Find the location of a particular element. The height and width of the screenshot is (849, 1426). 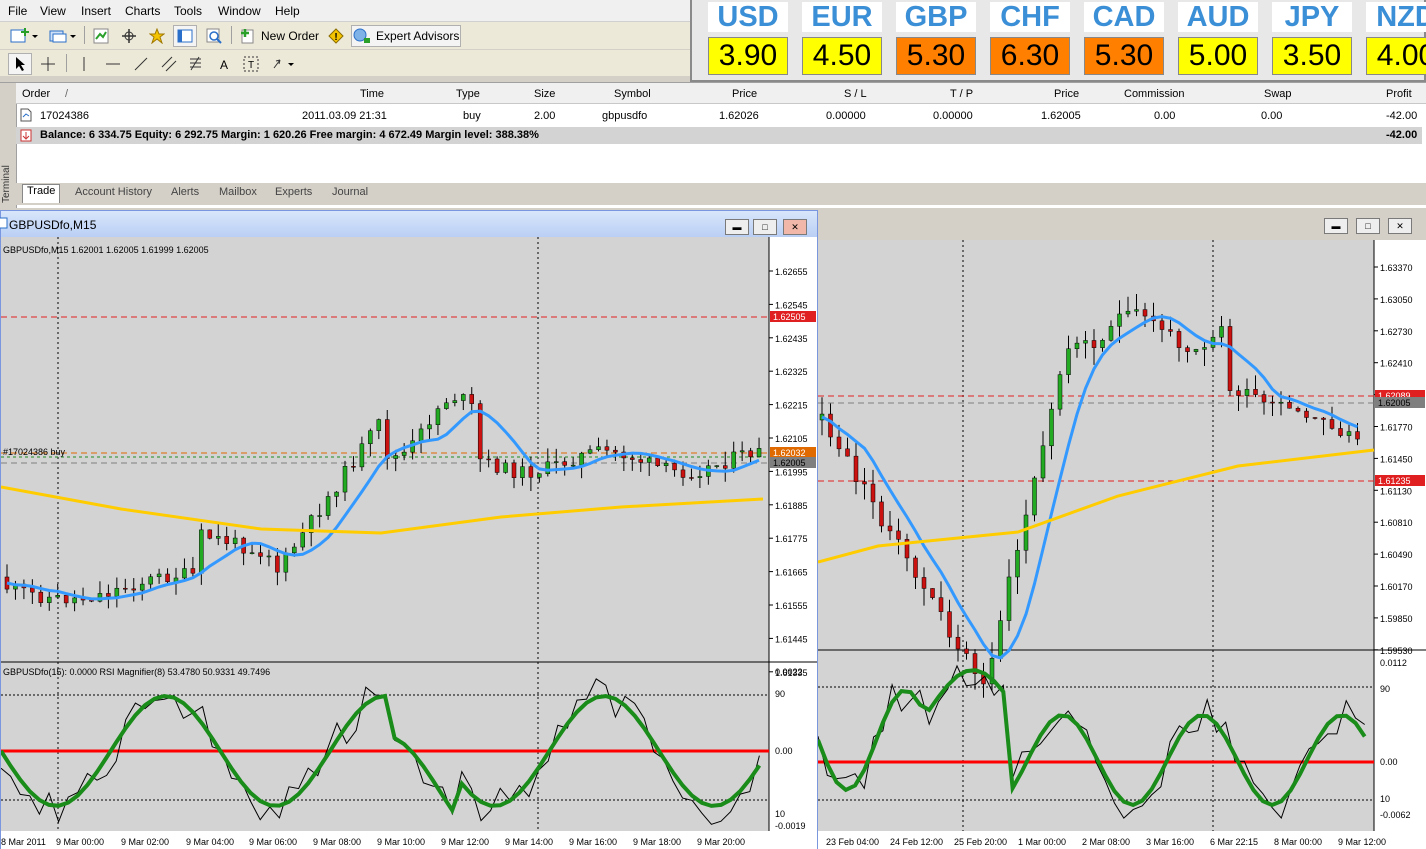

col-commission: Commission is located at coordinates (1154, 94).